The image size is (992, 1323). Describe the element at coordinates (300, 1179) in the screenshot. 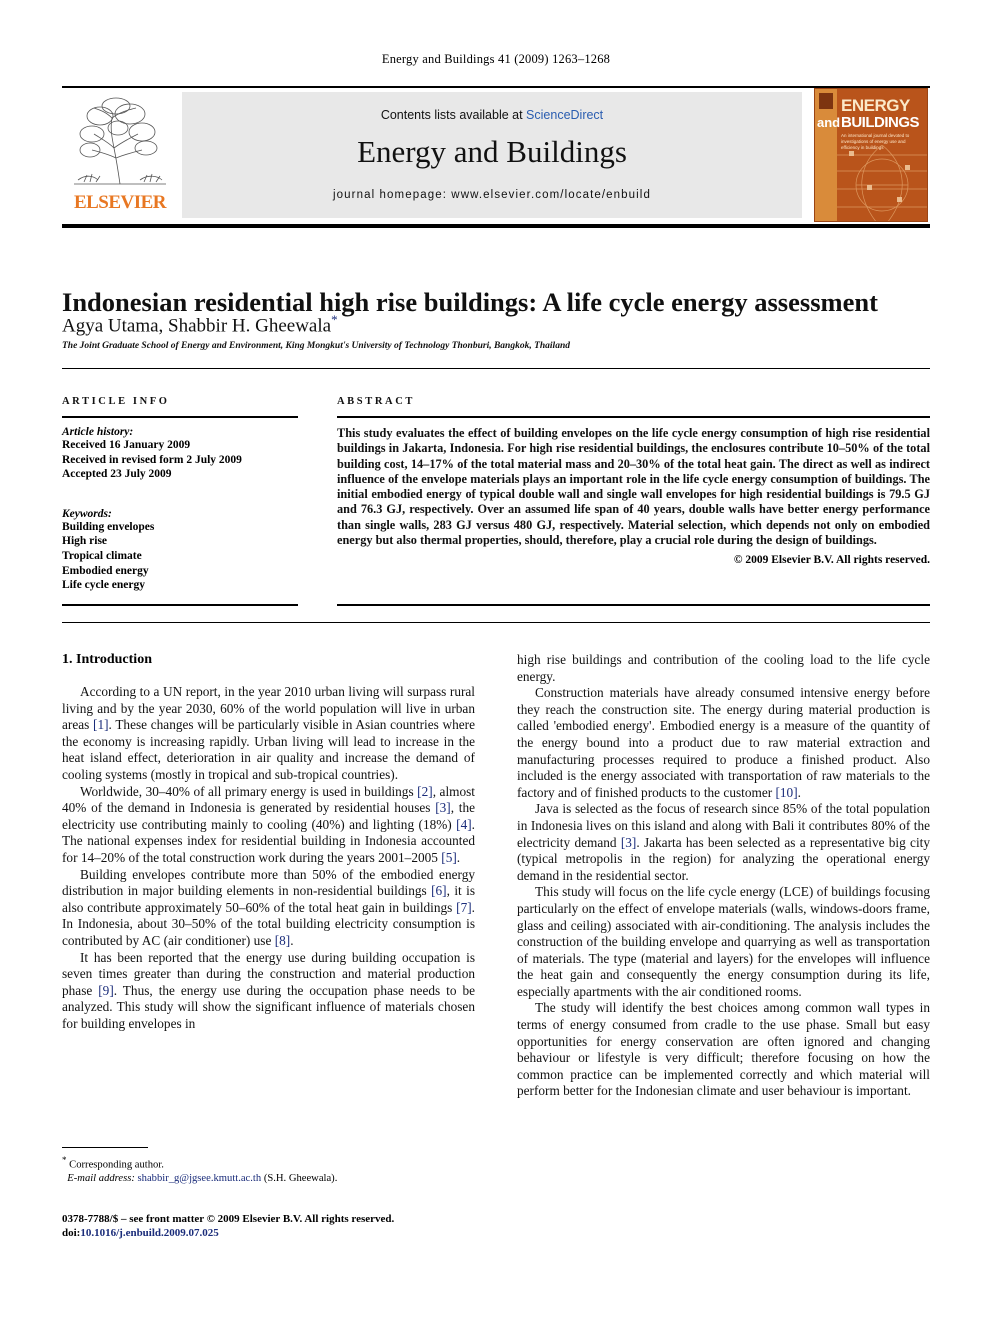

I see `email-owner: (S.H. Gheewala).` at that location.